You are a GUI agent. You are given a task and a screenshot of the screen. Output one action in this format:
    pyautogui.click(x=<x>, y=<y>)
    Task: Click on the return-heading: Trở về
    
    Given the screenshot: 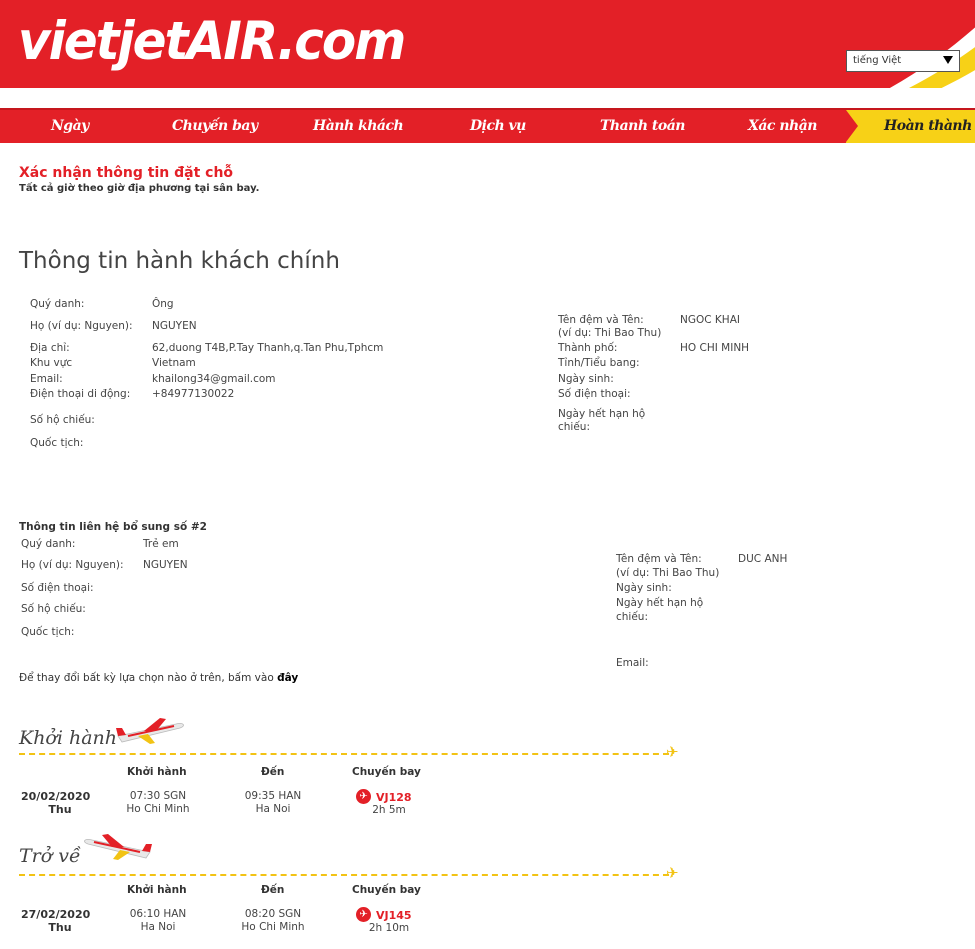 What is the action you would take?
    pyautogui.click(x=50, y=856)
    